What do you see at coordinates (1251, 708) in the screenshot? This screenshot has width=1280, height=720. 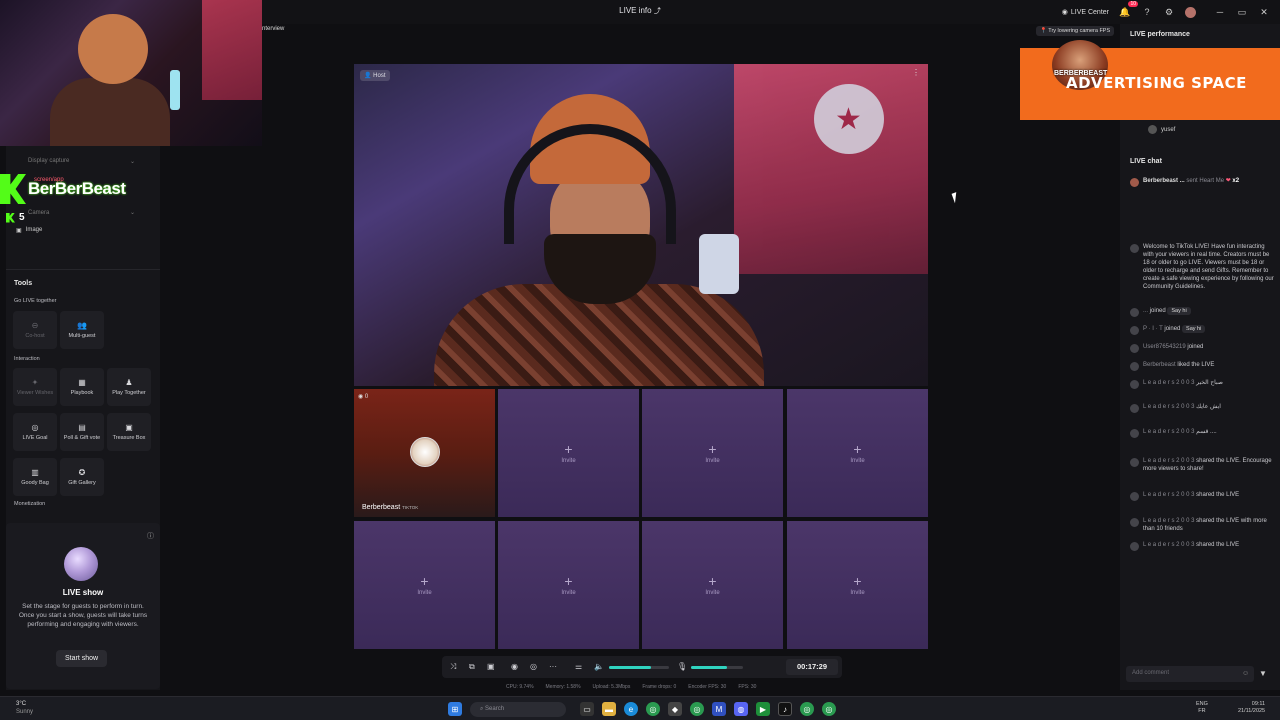 I see `clock: 09:11 21/11/2025` at bounding box center [1251, 708].